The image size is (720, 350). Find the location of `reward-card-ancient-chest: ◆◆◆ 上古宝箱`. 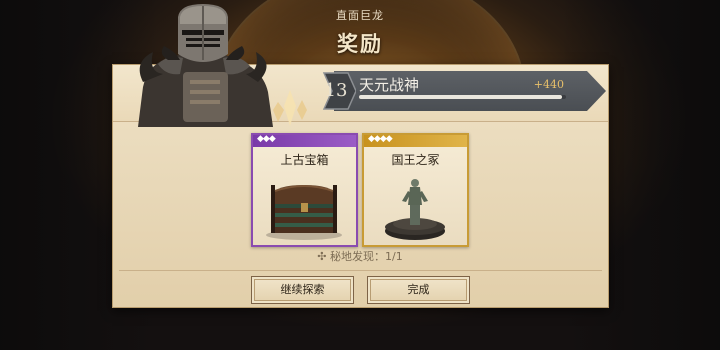

reward-card-ancient-chest: ◆◆◆ 上古宝箱 is located at coordinates (304, 190).